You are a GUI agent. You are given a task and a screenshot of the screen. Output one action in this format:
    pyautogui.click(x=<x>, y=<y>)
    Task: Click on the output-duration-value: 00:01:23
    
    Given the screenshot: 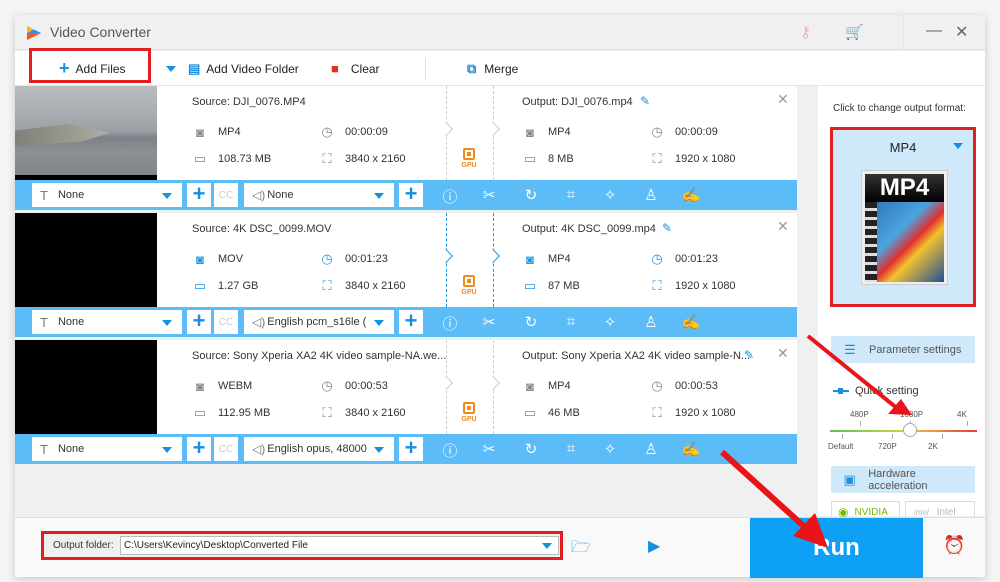 What is the action you would take?
    pyautogui.click(x=696, y=259)
    